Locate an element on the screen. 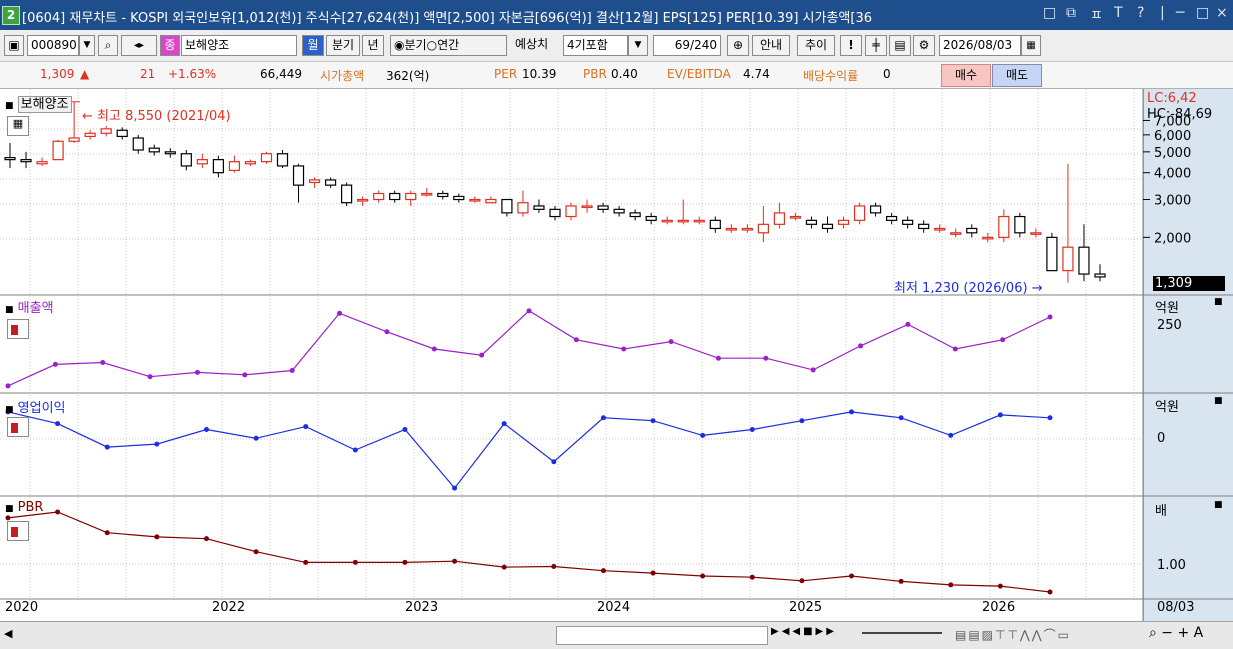 This screenshot has width=1233, height=649. code-dropdown-icon: ▼ is located at coordinates (87, 45).